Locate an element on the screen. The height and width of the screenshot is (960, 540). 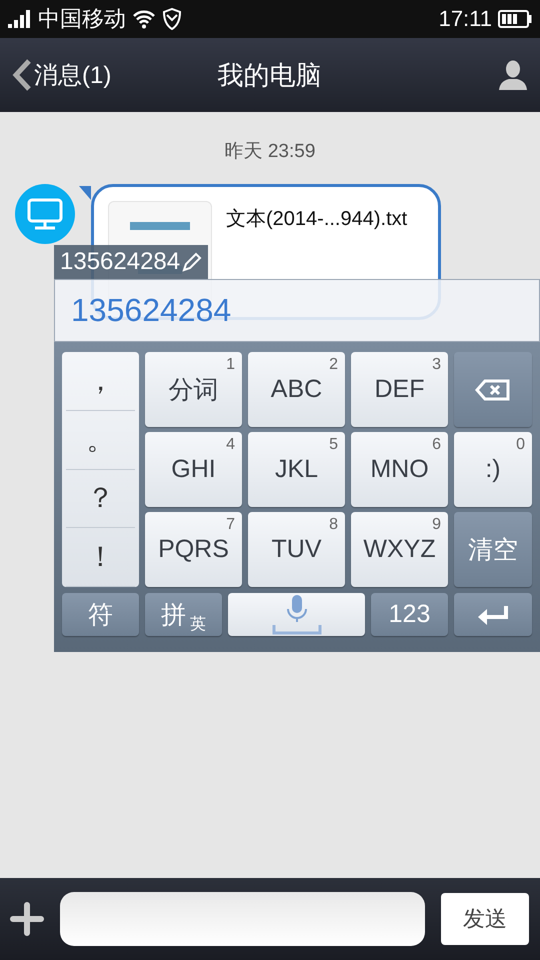
signal-icon is located at coordinates (20, 19).